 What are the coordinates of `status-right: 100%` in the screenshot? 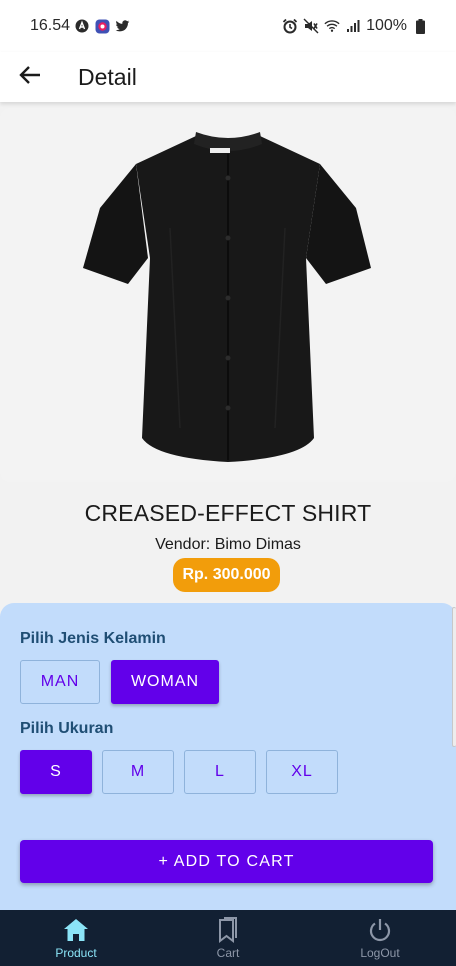 It's located at (355, 26).